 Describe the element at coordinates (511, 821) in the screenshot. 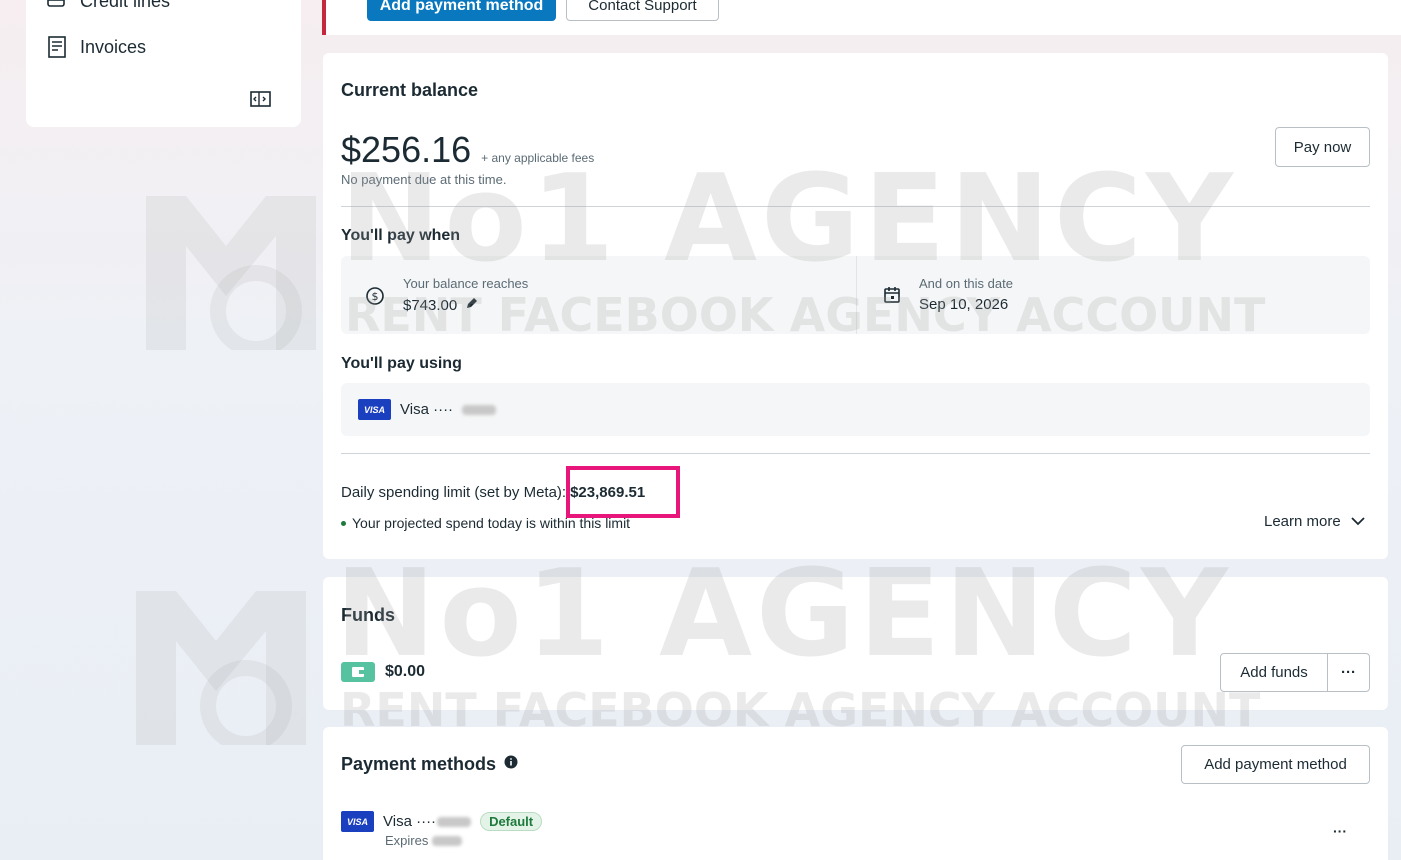

I see `default-badge: Default` at that location.